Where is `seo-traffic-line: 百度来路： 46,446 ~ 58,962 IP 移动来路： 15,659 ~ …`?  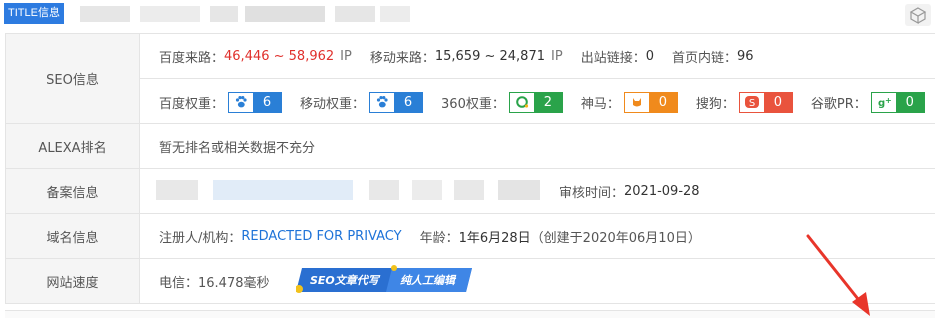
seo-traffic-line: 百度来路： 46,446 ~ 58,962 IP 移动来路： 15,659 ~ … is located at coordinates (465, 56).